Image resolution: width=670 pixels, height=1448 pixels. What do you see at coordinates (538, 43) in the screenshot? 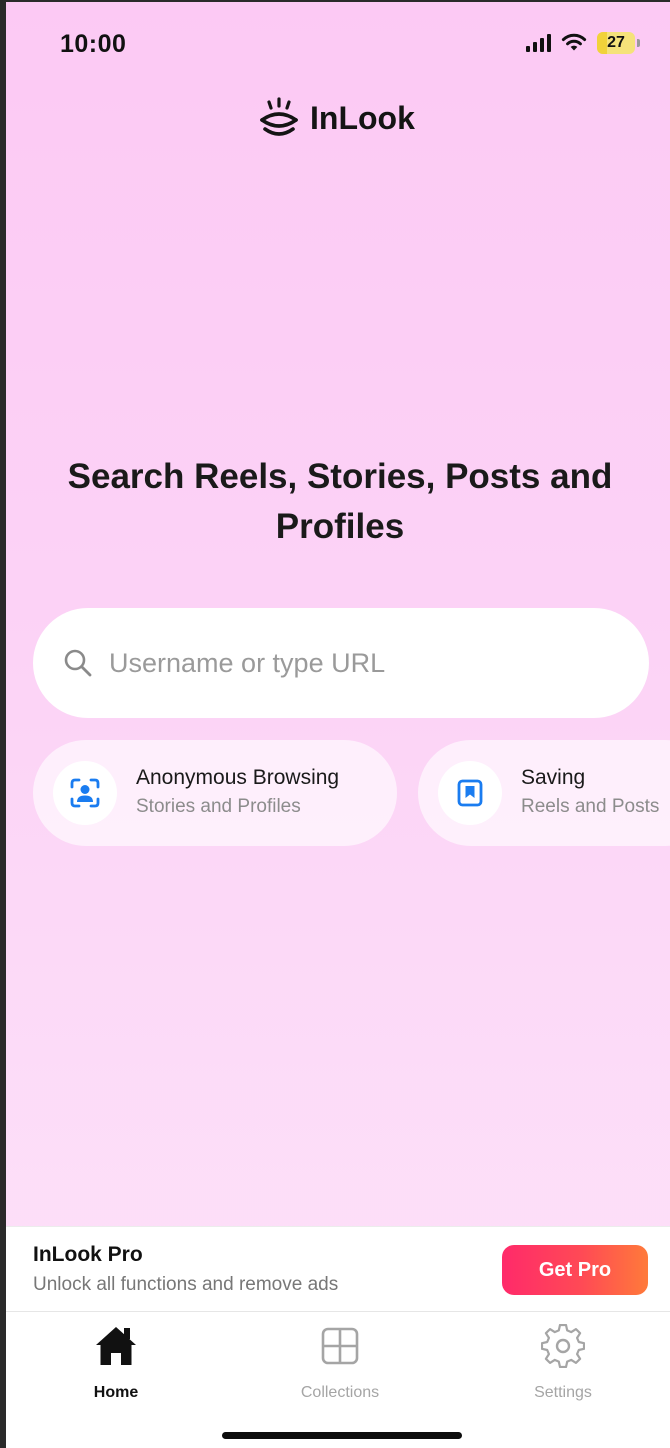
I see `signal-icon` at bounding box center [538, 43].